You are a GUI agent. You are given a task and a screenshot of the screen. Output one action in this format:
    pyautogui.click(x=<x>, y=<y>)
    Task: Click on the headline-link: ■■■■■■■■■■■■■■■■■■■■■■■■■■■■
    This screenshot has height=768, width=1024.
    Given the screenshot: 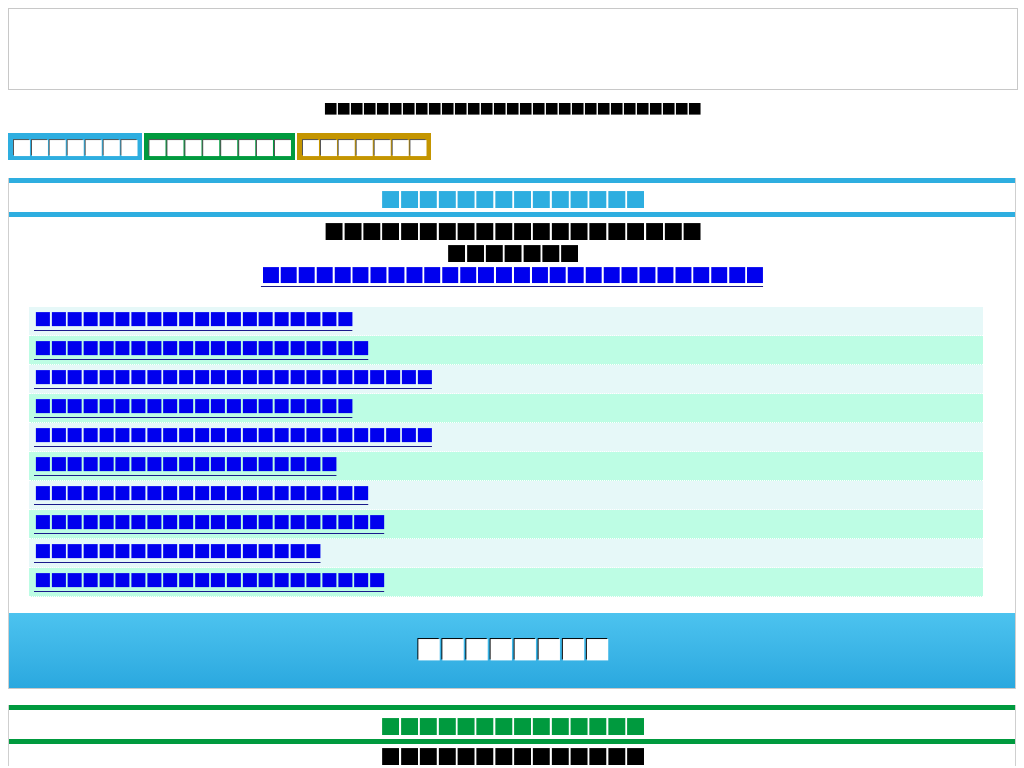 What is the action you would take?
    pyautogui.click(x=512, y=274)
    